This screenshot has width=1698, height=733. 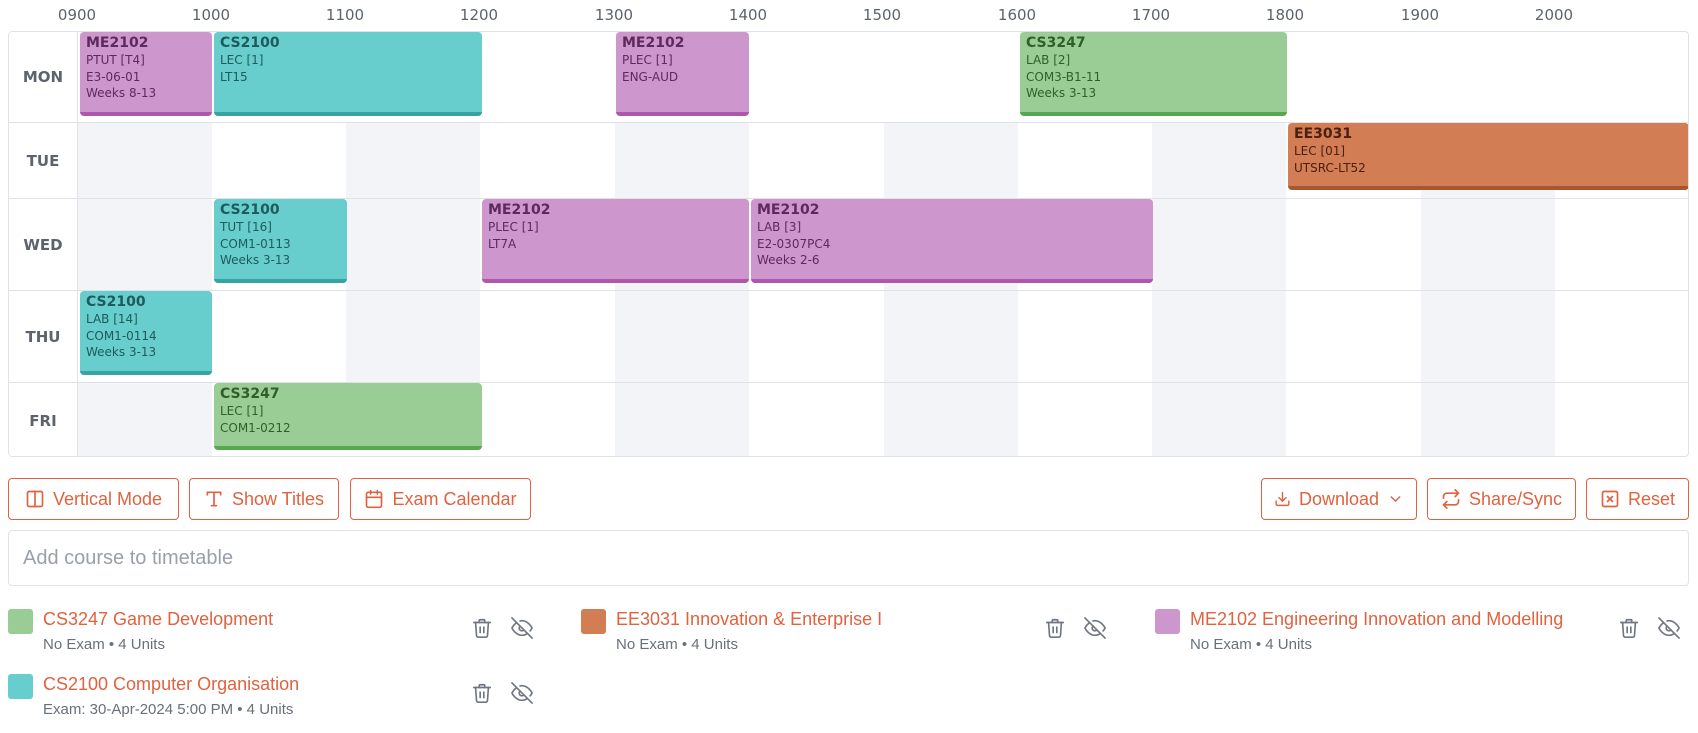 What do you see at coordinates (1554, 15) in the screenshot?
I see `hour-label: 2000` at bounding box center [1554, 15].